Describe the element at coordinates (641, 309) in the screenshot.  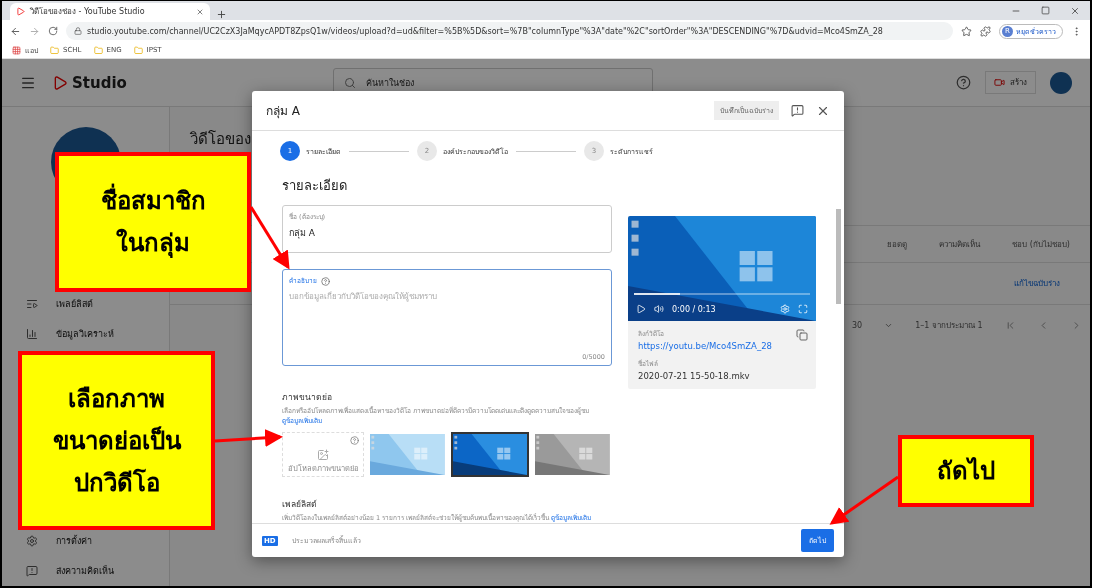
I see `play-icon` at that location.